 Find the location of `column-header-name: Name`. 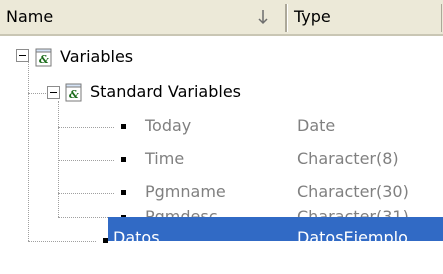

column-header-name: Name is located at coordinates (29, 17).